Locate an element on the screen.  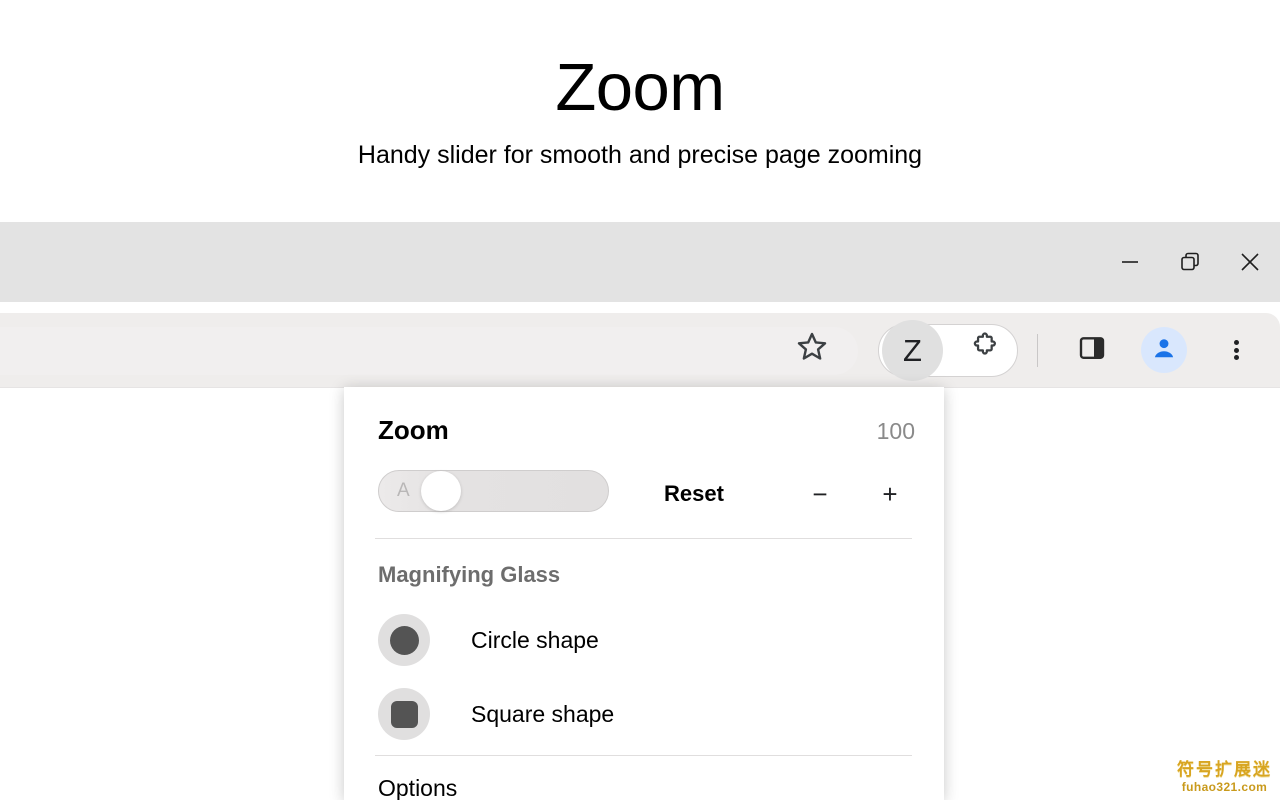
circle-shape-label: Circle shape is located at coordinates (535, 639).